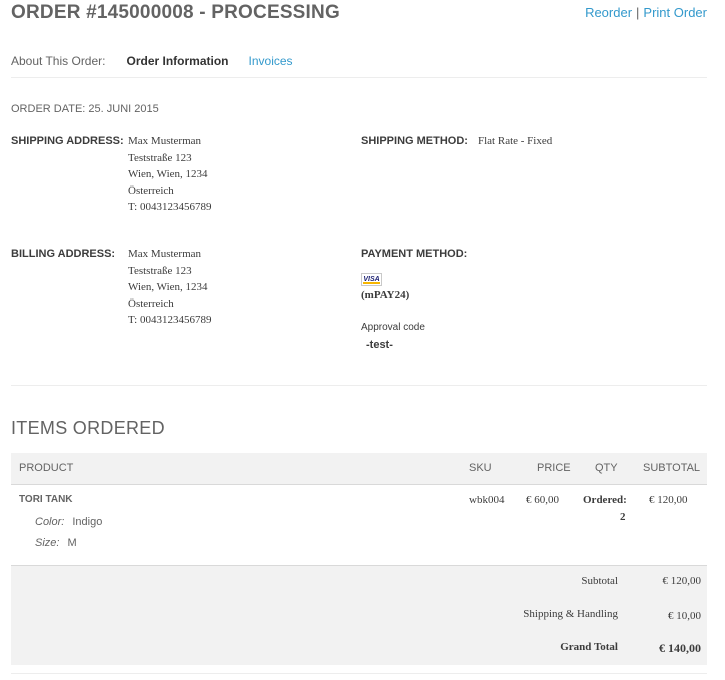  What do you see at coordinates (589, 647) in the screenshot?
I see `grand-total-label: Grand Total` at bounding box center [589, 647].